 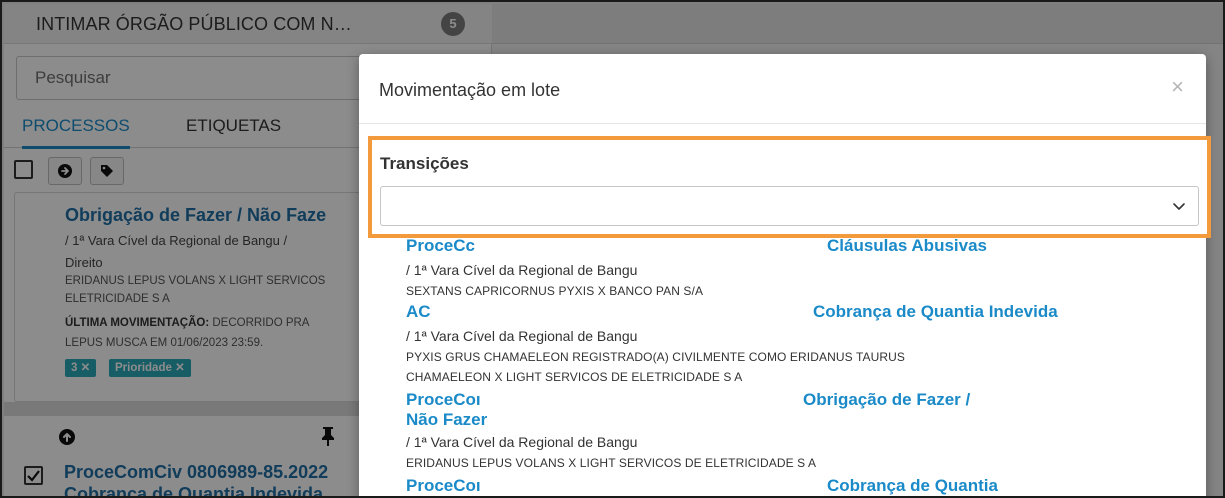 I want to click on result-title-tail: Obrigação de Fazer /, so click(x=886, y=400).